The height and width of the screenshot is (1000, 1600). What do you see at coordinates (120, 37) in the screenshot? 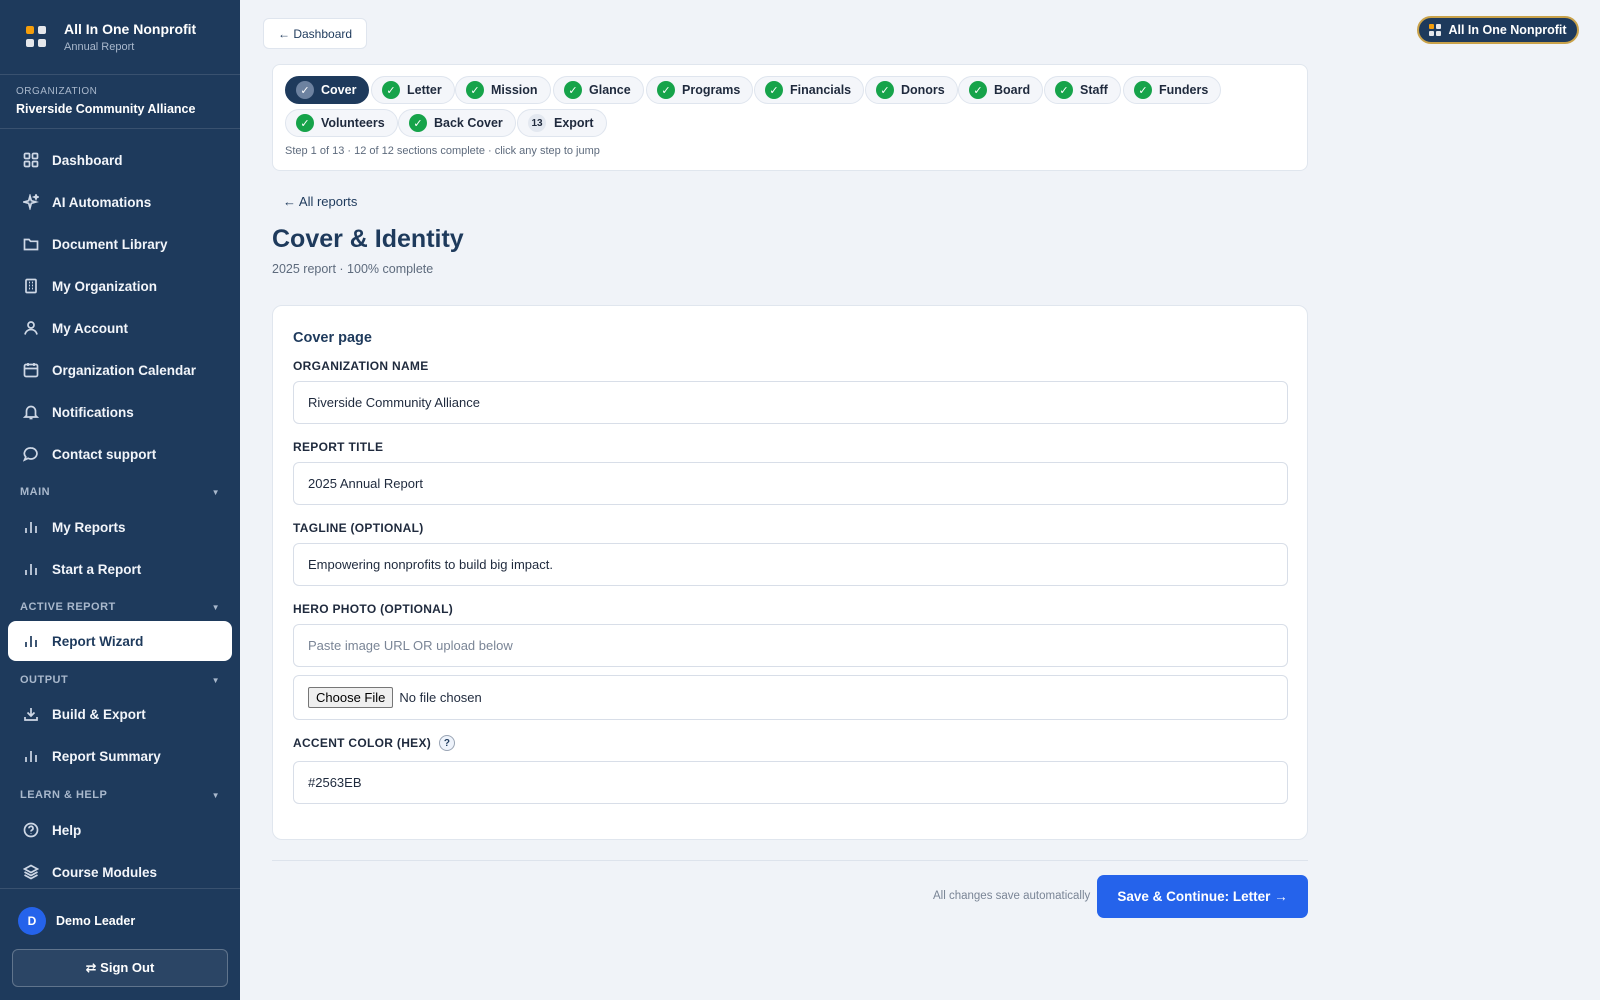
I see `brand: All In One Nonprofit Annual Report` at bounding box center [120, 37].